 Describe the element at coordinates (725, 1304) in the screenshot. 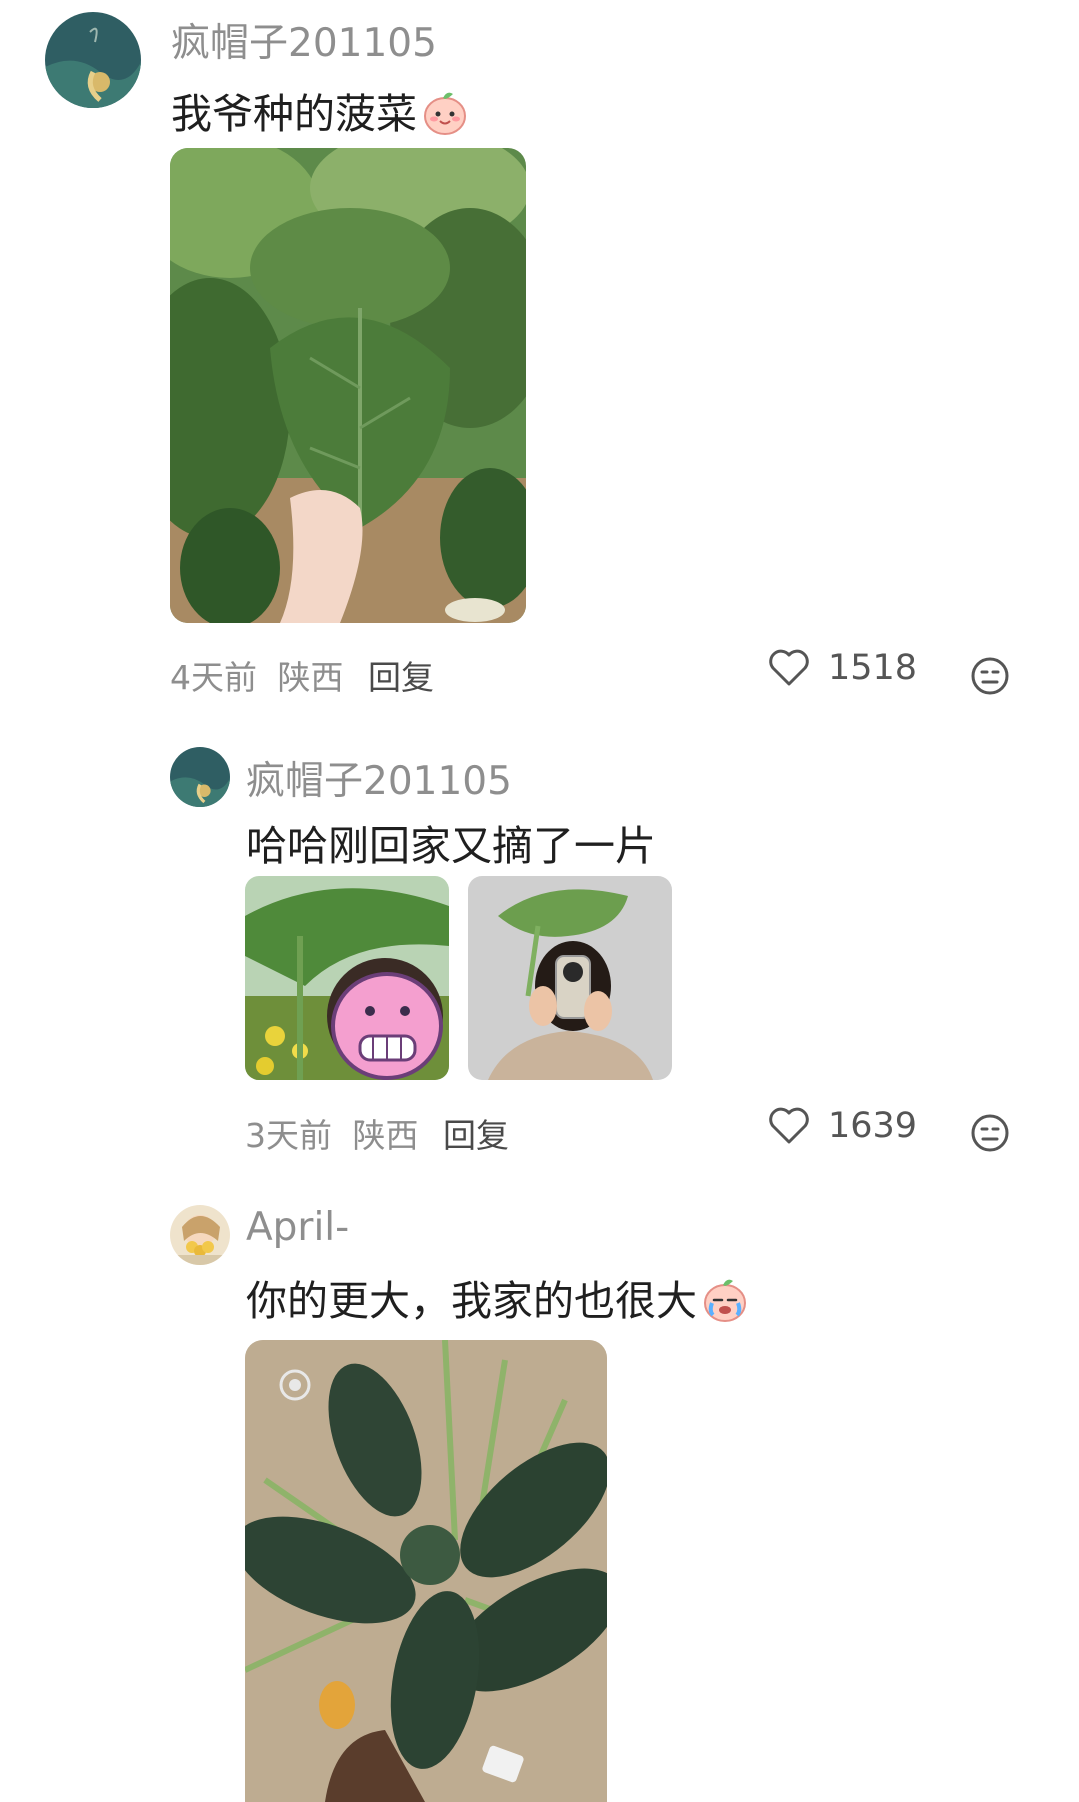

I see `crying-peach-emoji` at that location.